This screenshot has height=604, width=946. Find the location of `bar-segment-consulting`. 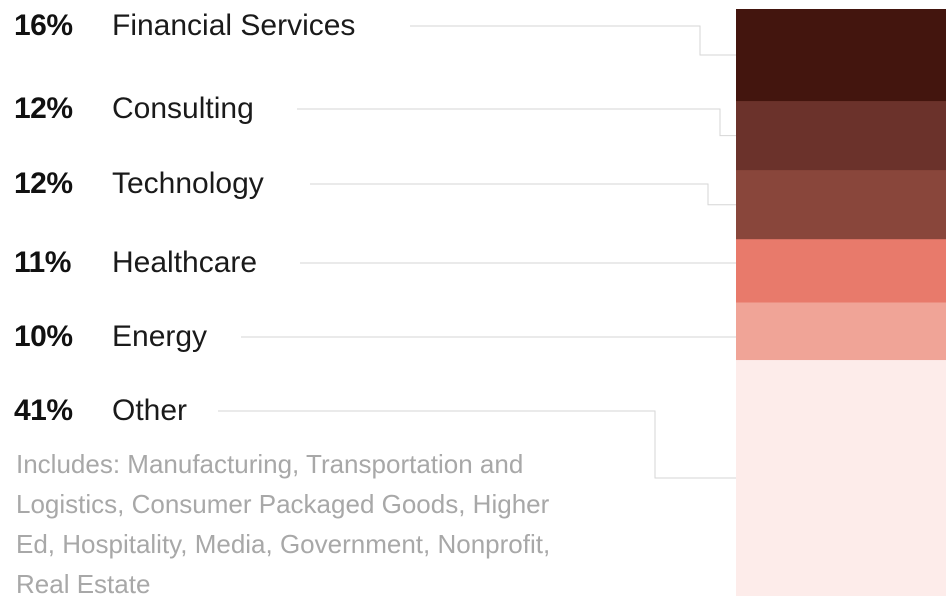

bar-segment-consulting is located at coordinates (841, 136).